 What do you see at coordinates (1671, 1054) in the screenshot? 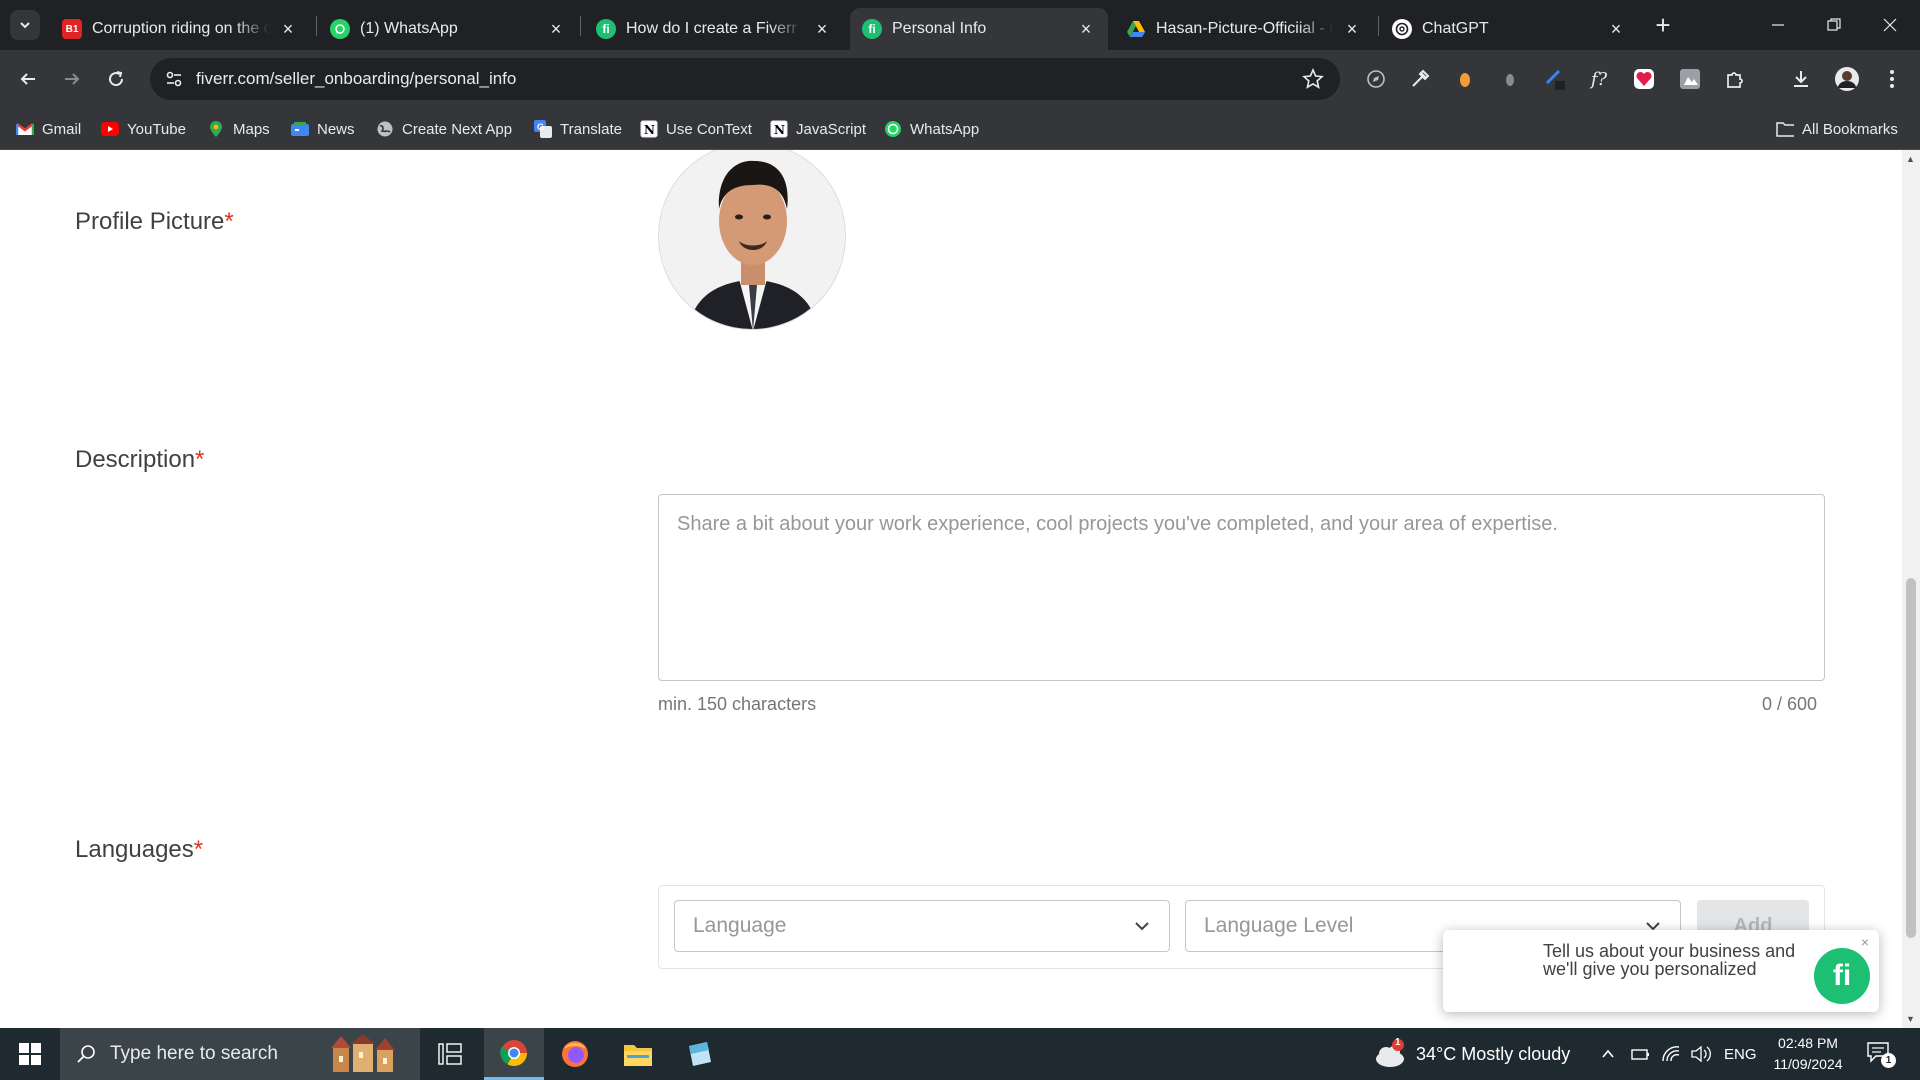
I see `wifi-icon` at bounding box center [1671, 1054].